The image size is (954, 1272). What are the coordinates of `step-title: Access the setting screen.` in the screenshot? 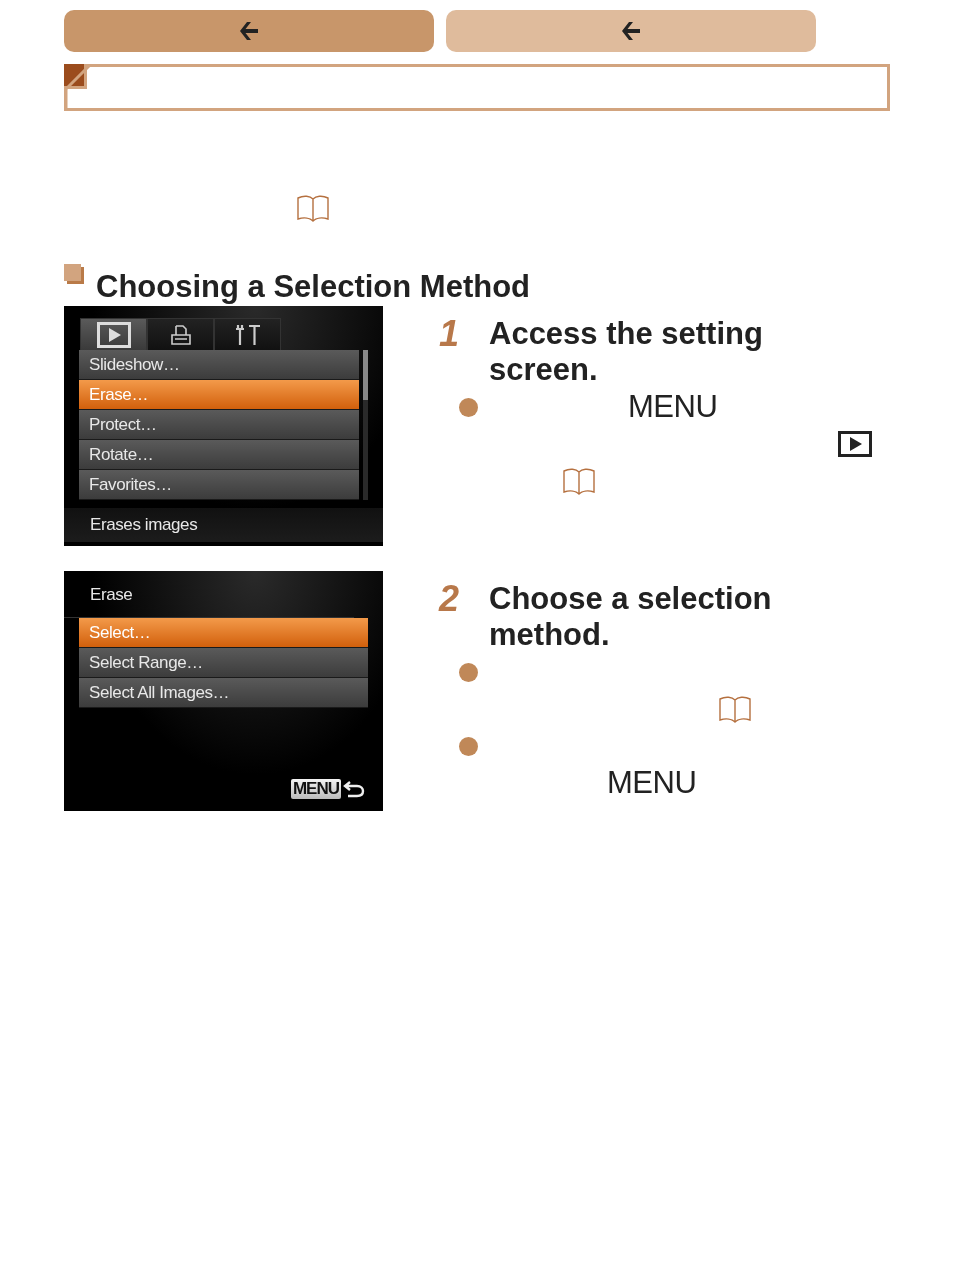 It's located at (626, 352).